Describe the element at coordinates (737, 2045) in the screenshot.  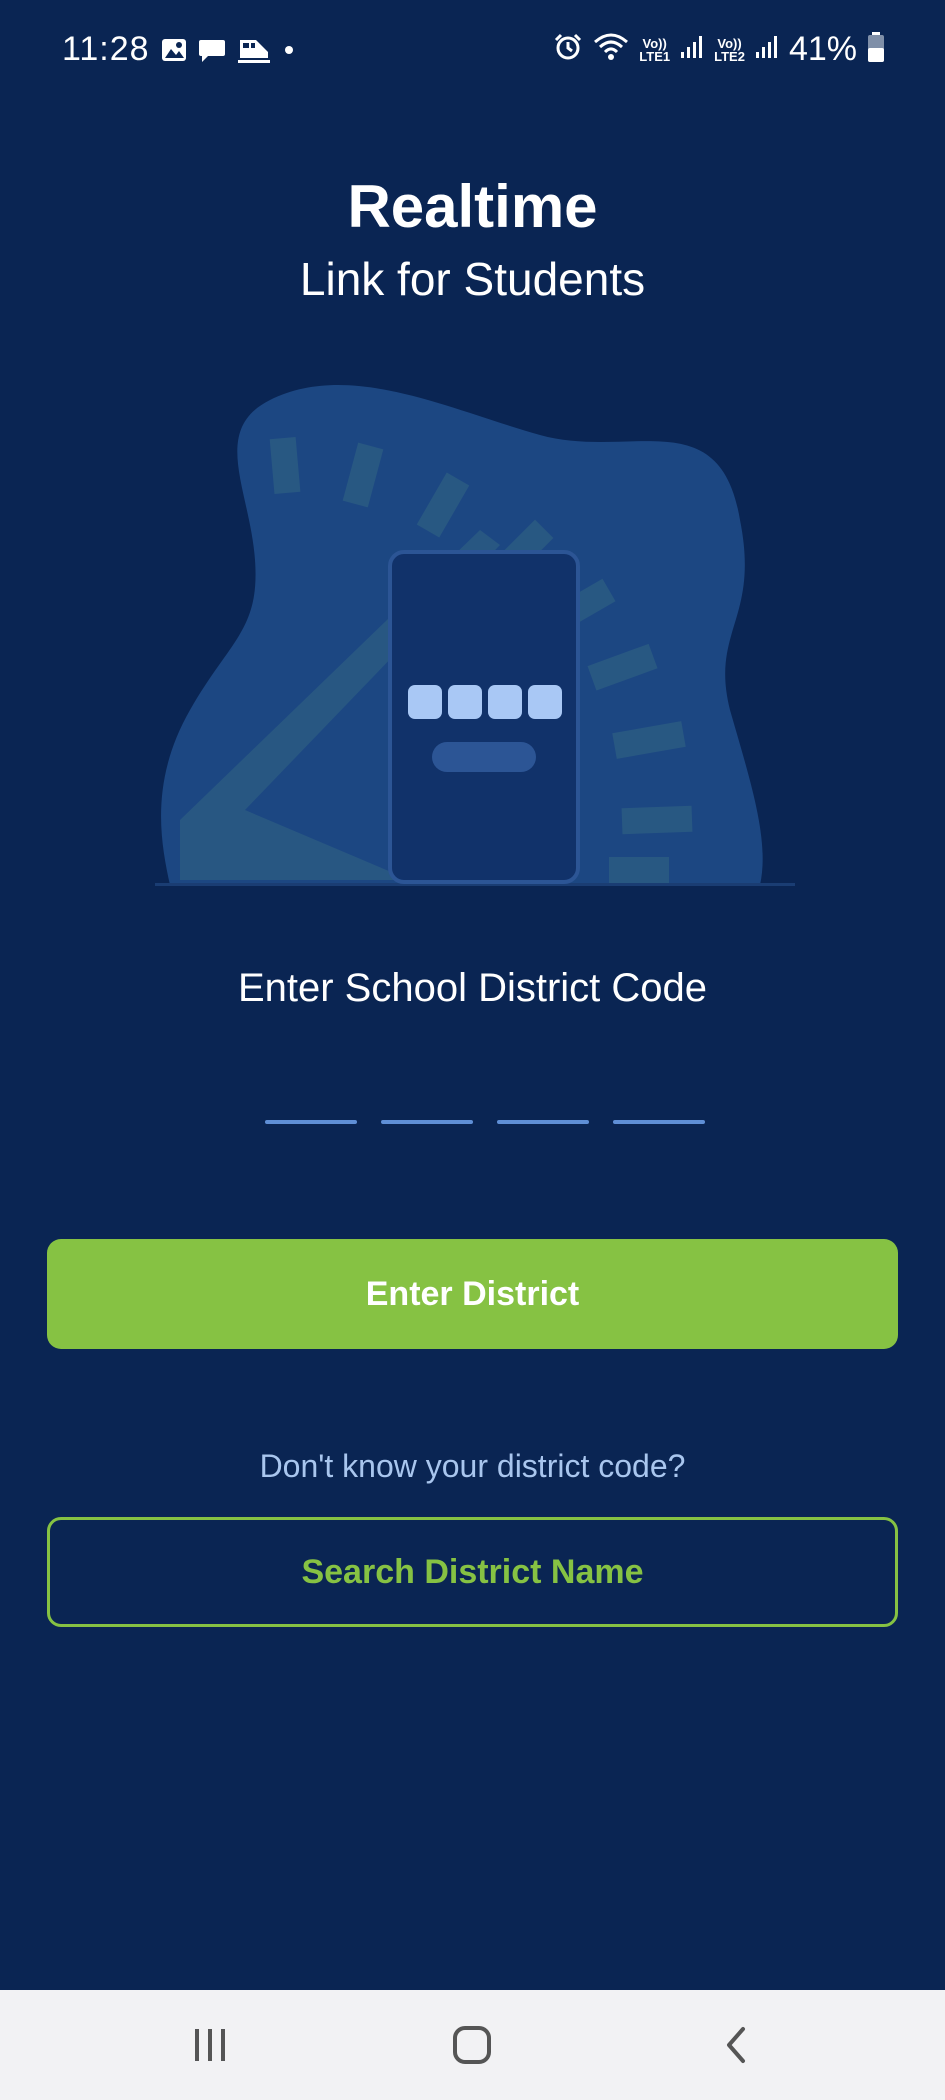
I see `back-icon` at that location.